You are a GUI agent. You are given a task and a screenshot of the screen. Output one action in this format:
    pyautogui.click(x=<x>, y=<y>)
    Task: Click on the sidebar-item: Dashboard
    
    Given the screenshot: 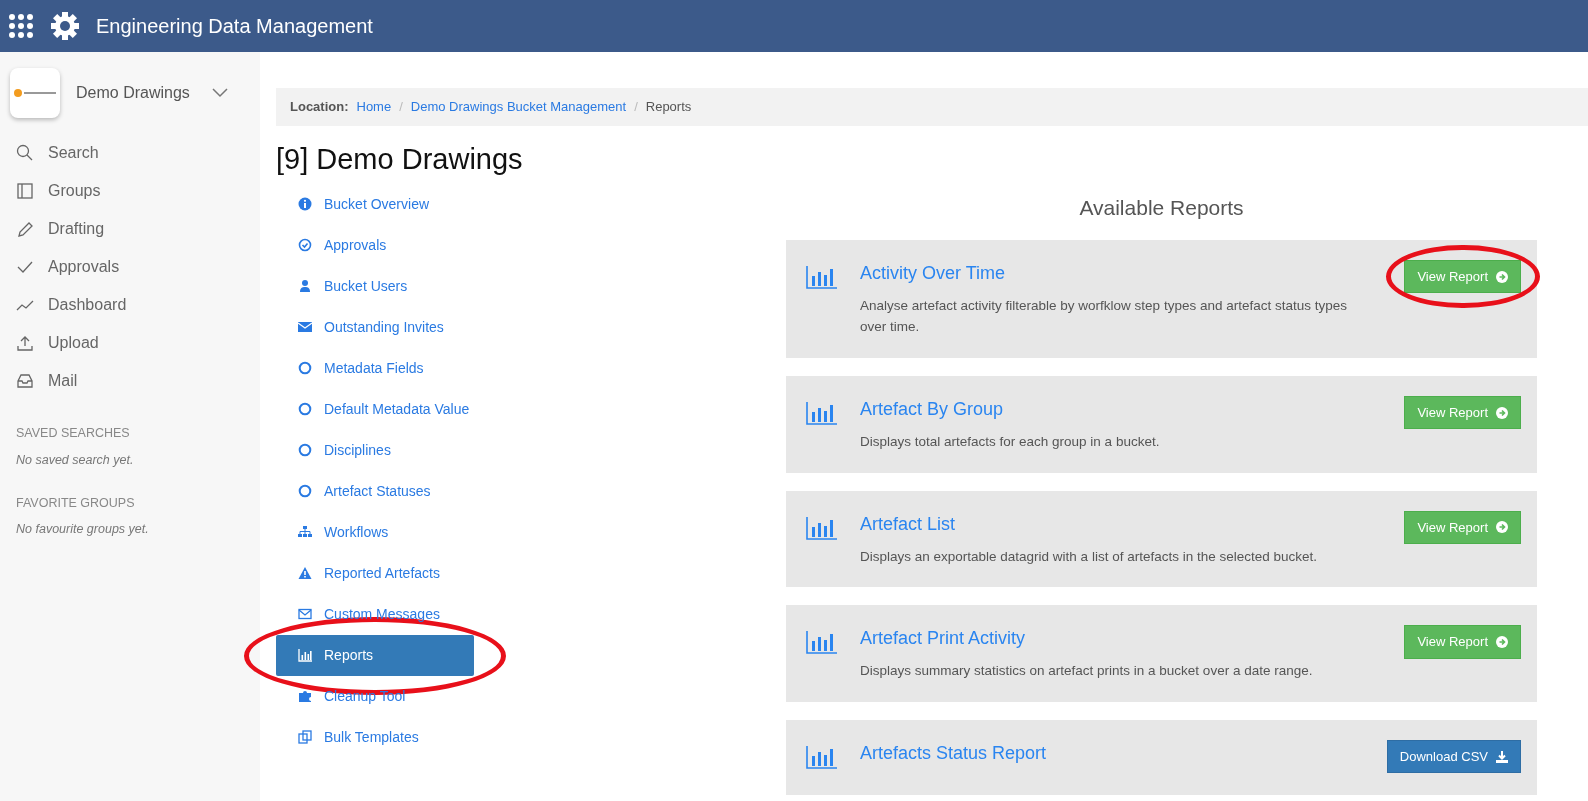 What is the action you would take?
    pyautogui.click(x=130, y=305)
    